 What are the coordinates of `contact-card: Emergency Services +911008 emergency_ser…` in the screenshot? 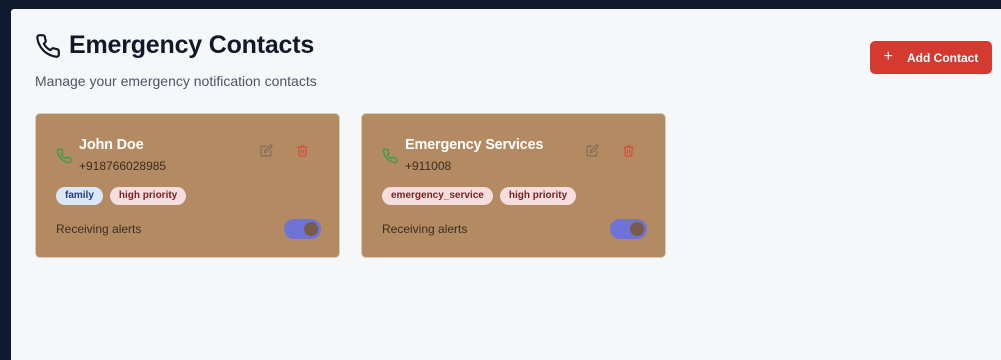 It's located at (513, 185).